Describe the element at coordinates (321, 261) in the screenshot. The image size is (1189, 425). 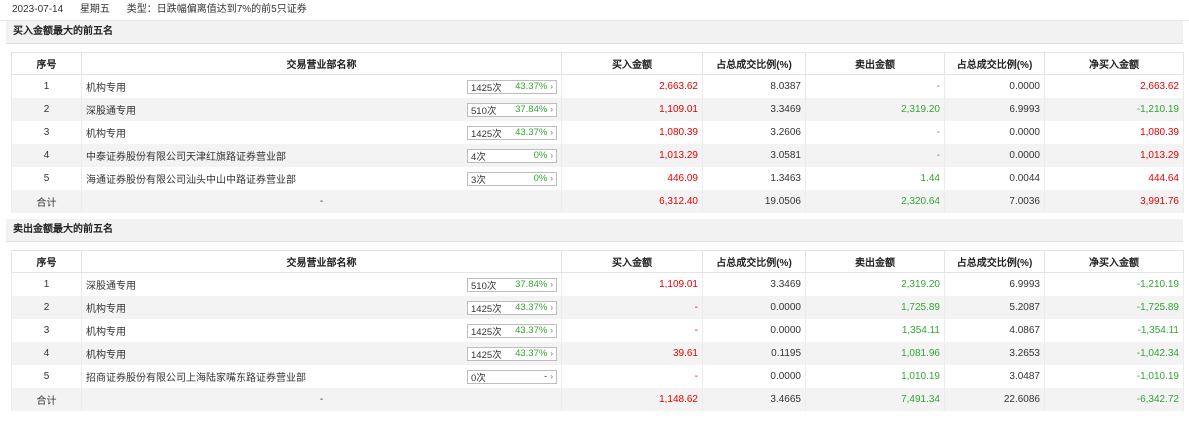
I see `col-header-name: 交易营业部名称` at that location.